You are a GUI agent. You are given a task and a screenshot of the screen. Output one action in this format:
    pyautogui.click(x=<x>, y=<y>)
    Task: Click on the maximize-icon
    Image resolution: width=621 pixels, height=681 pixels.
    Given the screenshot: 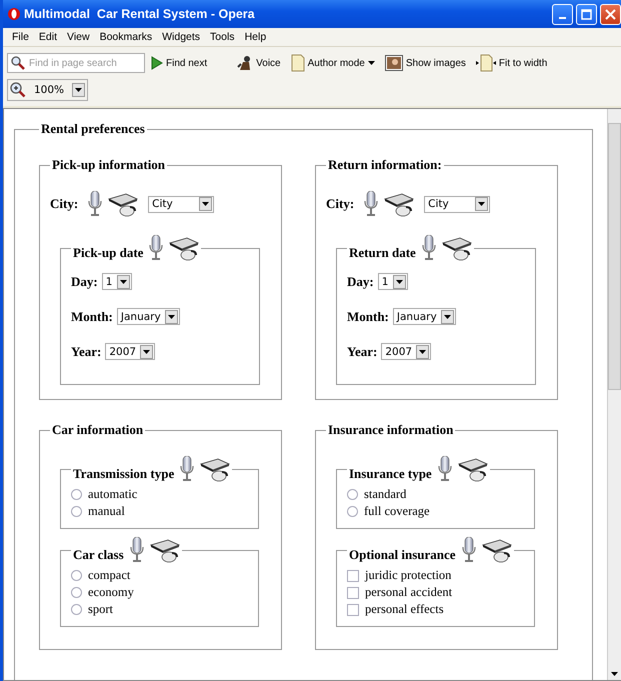 What is the action you would take?
    pyautogui.click(x=586, y=14)
    